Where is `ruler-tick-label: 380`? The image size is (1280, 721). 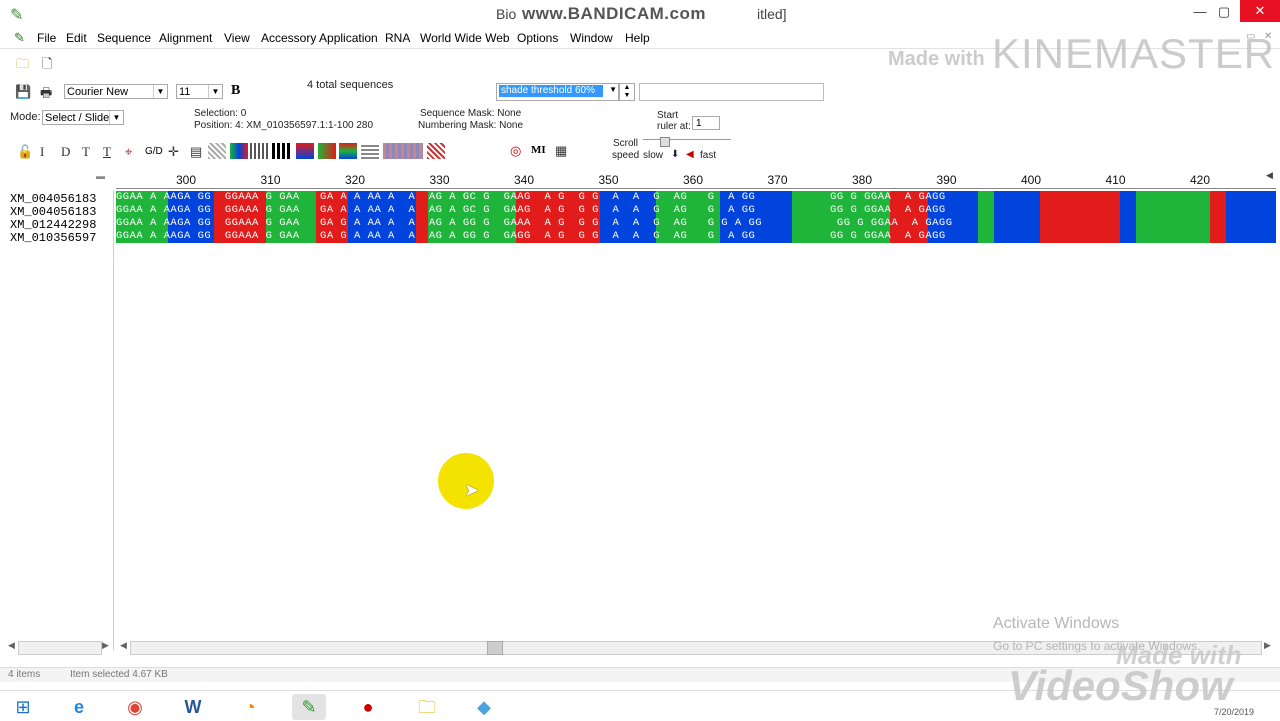
ruler-tick-label: 380 is located at coordinates (862, 180).